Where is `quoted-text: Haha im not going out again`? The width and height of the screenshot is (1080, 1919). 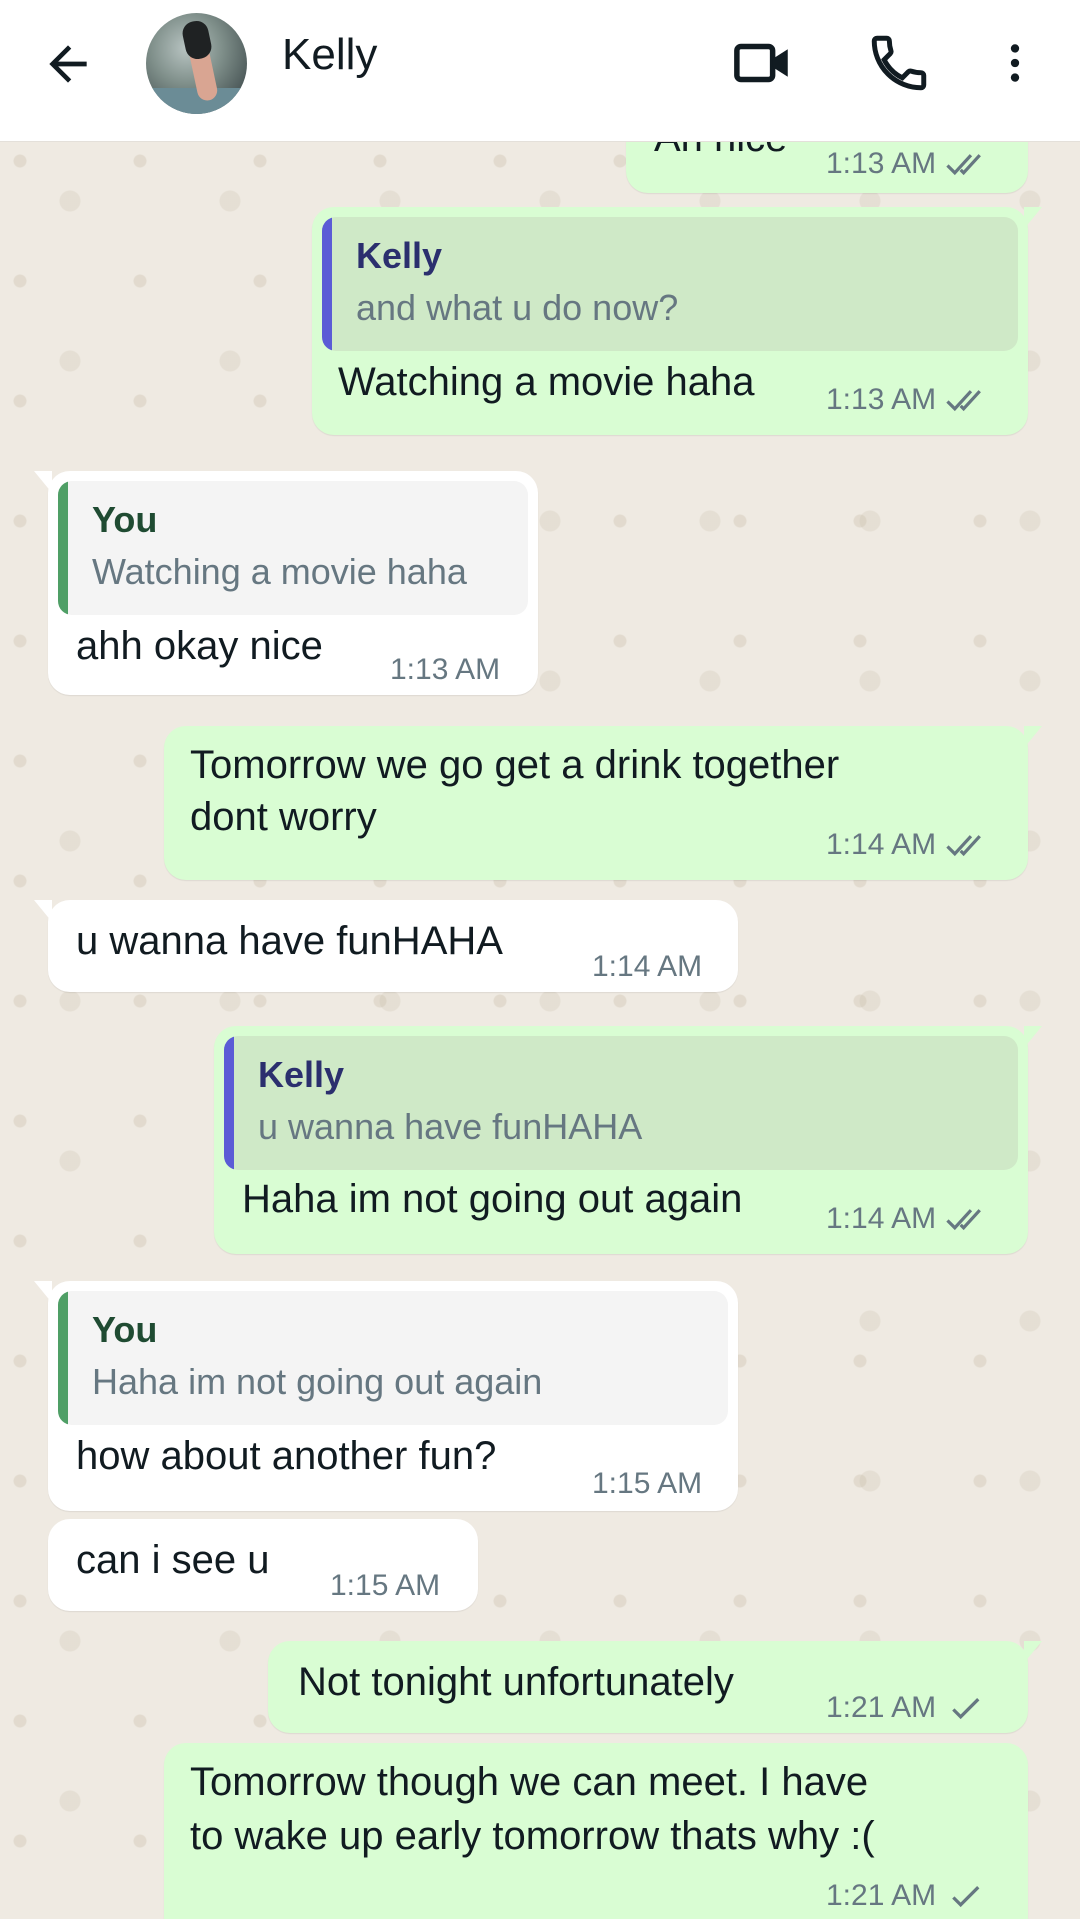
quoted-text: Haha im not going out again is located at coordinates (317, 1381).